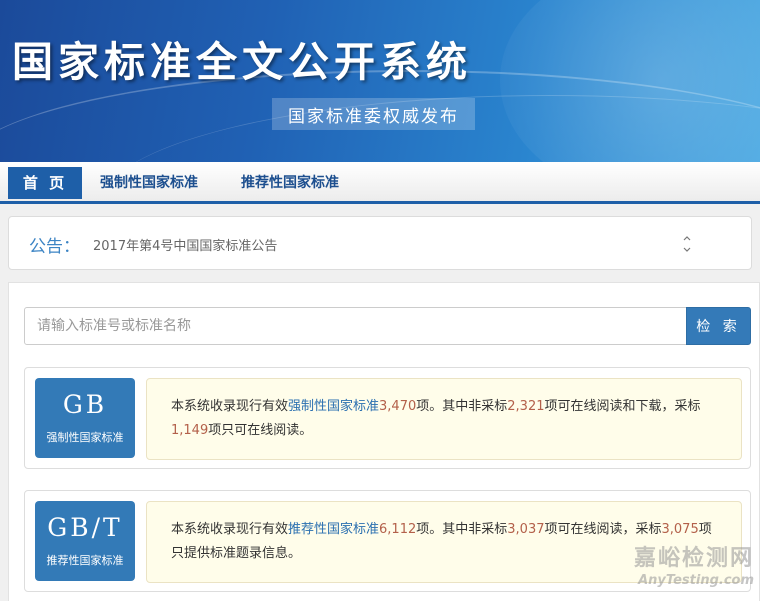 Image resolution: width=760 pixels, height=601 pixels. I want to click on desc-link: 推荐性国家标准, so click(333, 529).